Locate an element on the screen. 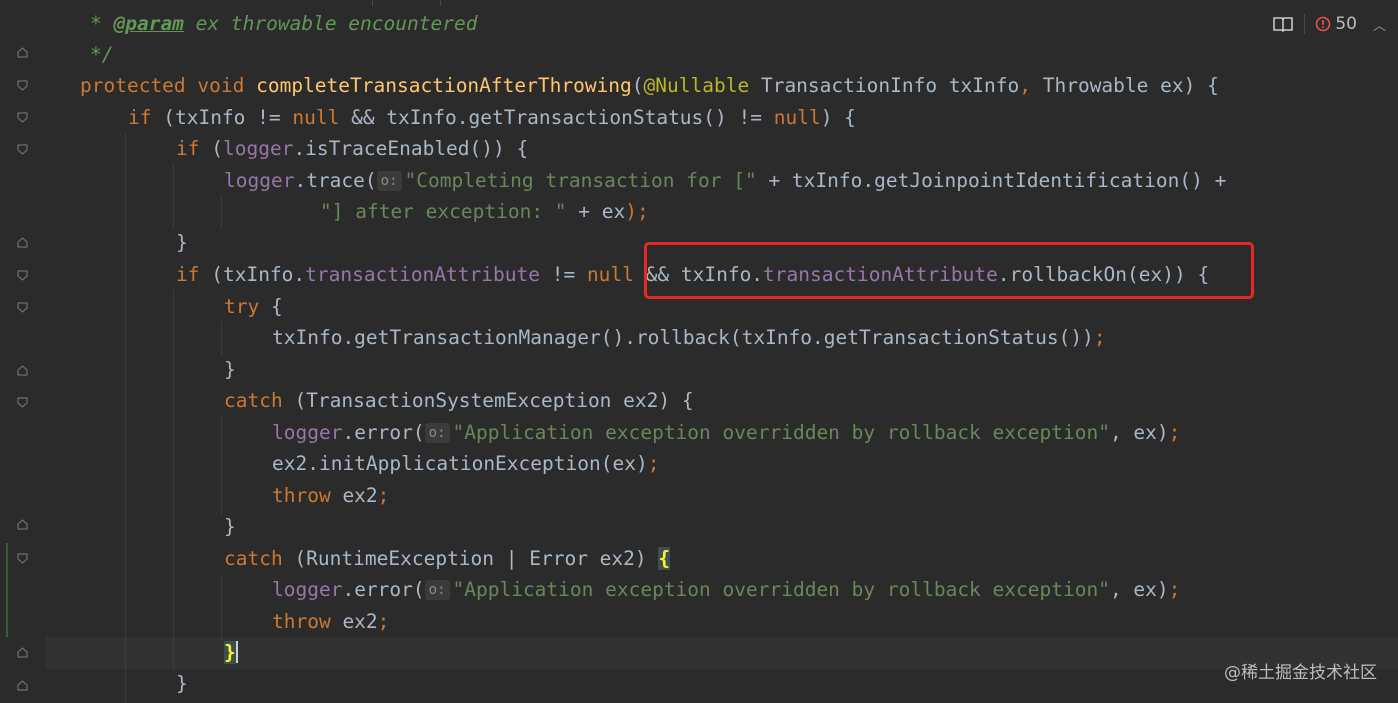 Image resolution: width=1398 pixels, height=703 pixels. code-line-5: if (logger.isTraceEnabled()) { is located at coordinates (352, 148).